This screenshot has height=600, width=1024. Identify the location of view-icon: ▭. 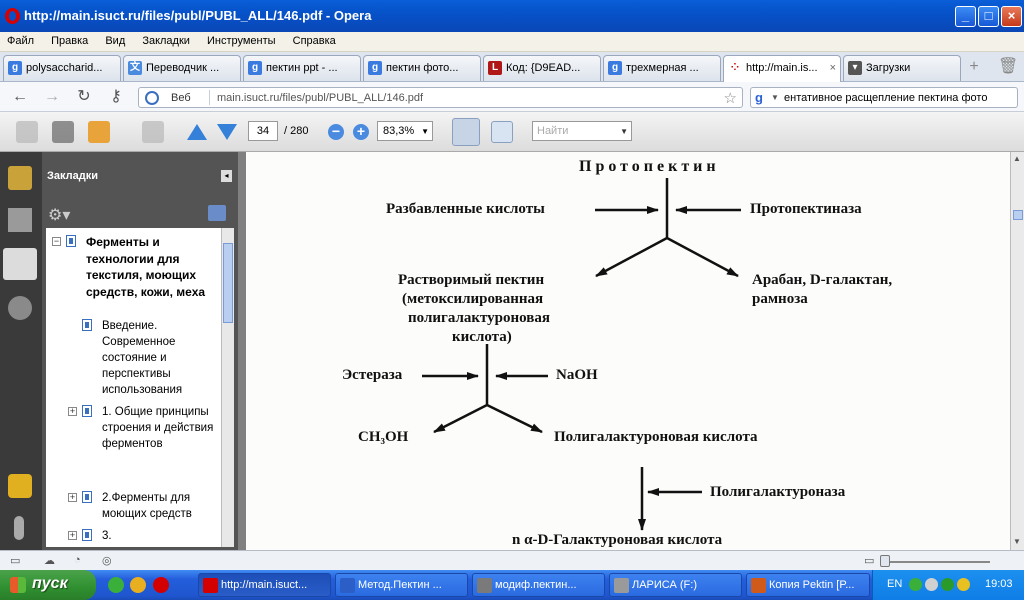
(871, 561).